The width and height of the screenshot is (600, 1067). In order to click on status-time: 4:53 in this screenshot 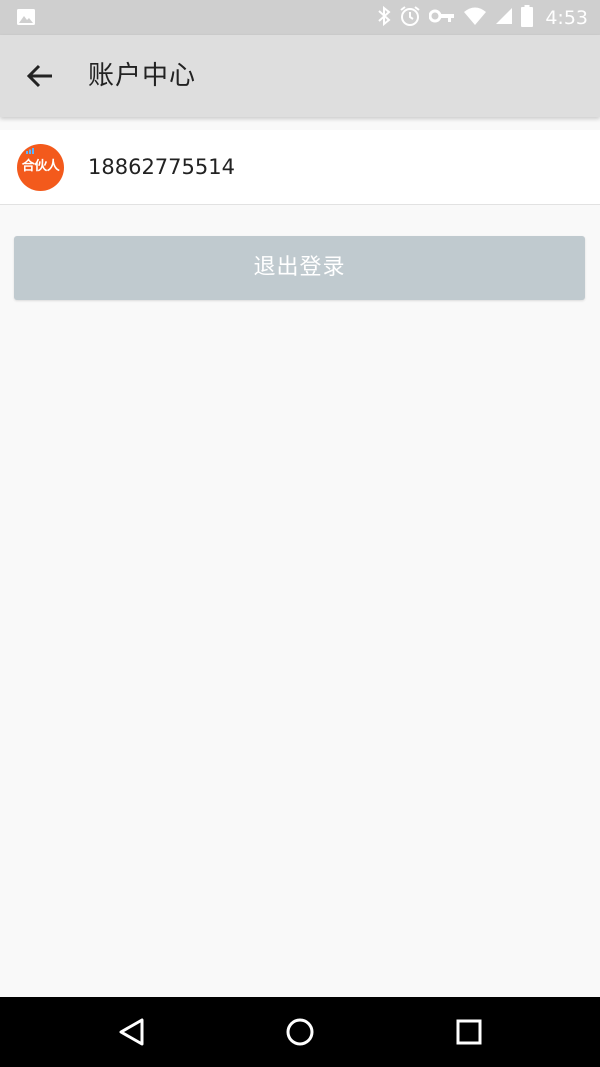, I will do `click(566, 17)`.